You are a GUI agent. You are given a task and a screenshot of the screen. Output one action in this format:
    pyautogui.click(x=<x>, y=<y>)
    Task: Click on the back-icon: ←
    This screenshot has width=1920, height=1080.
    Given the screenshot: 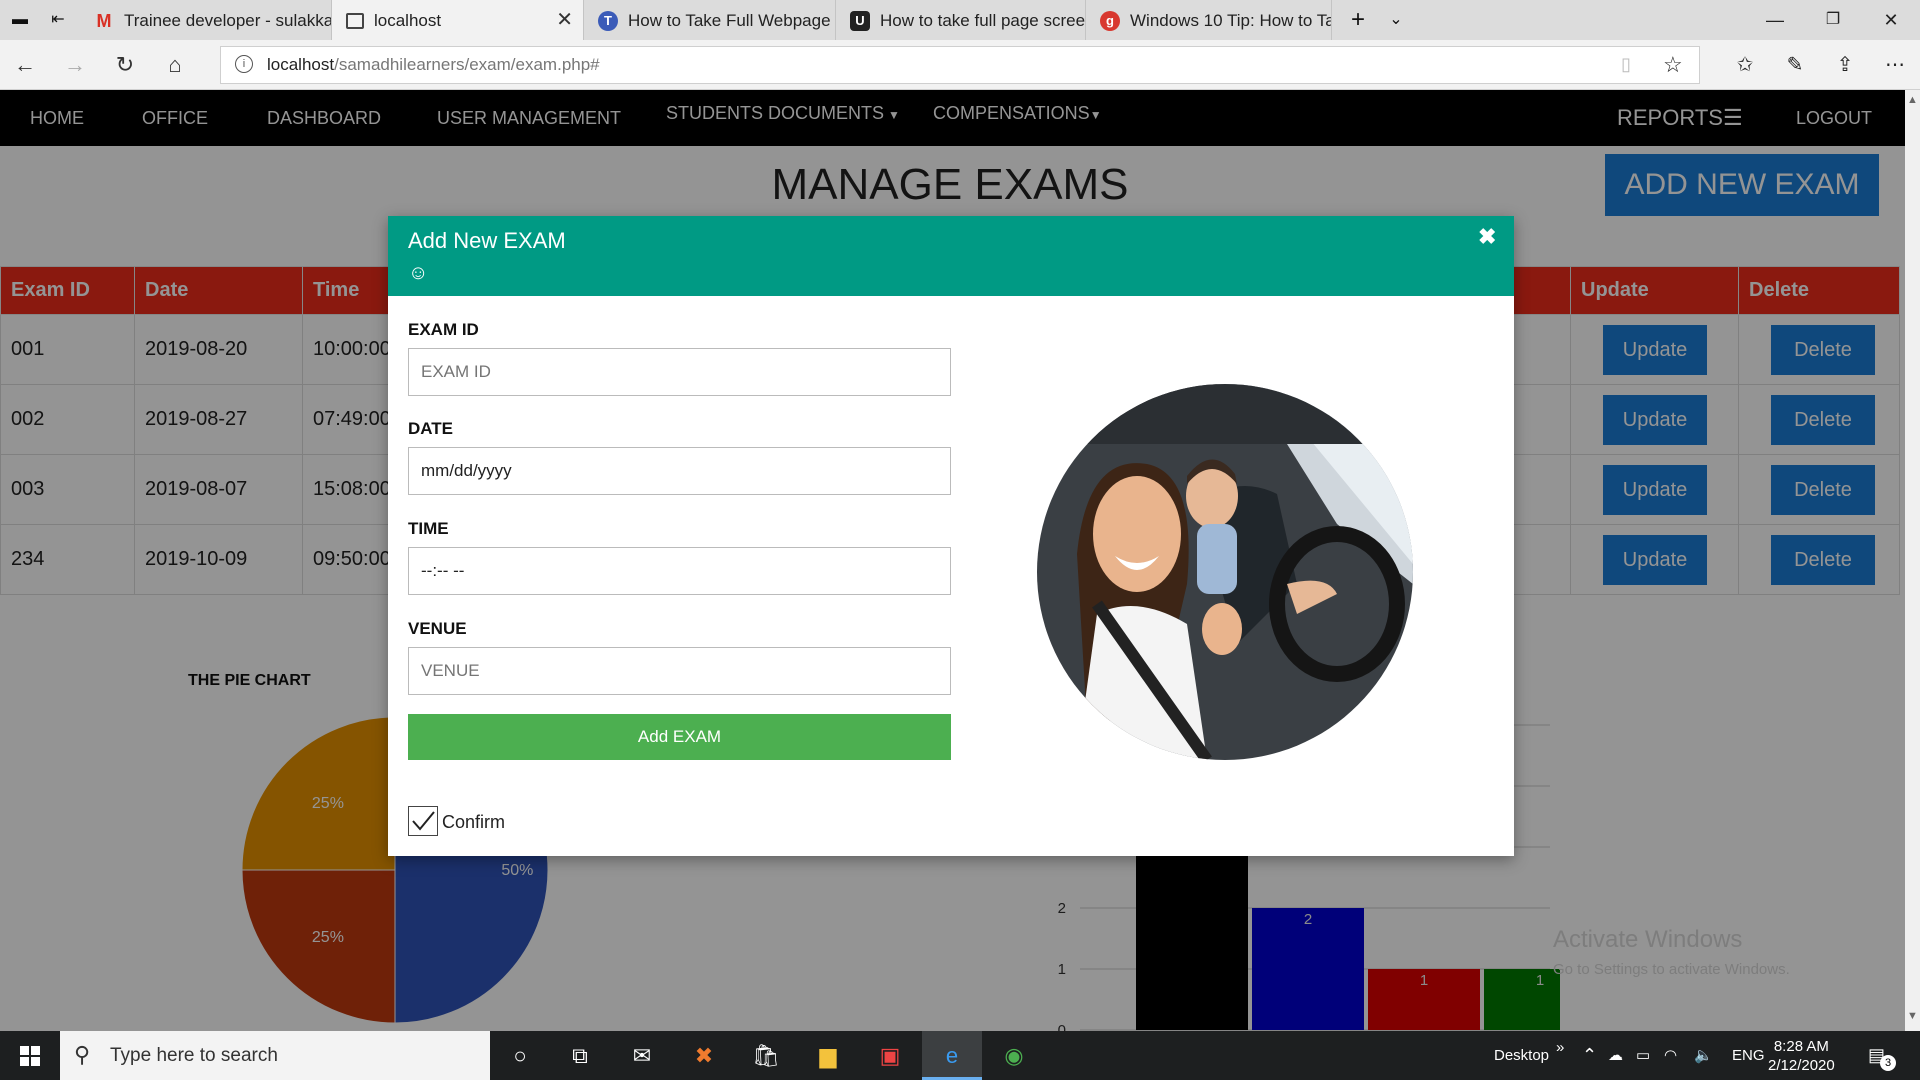 What is the action you would take?
    pyautogui.click(x=25, y=65)
    